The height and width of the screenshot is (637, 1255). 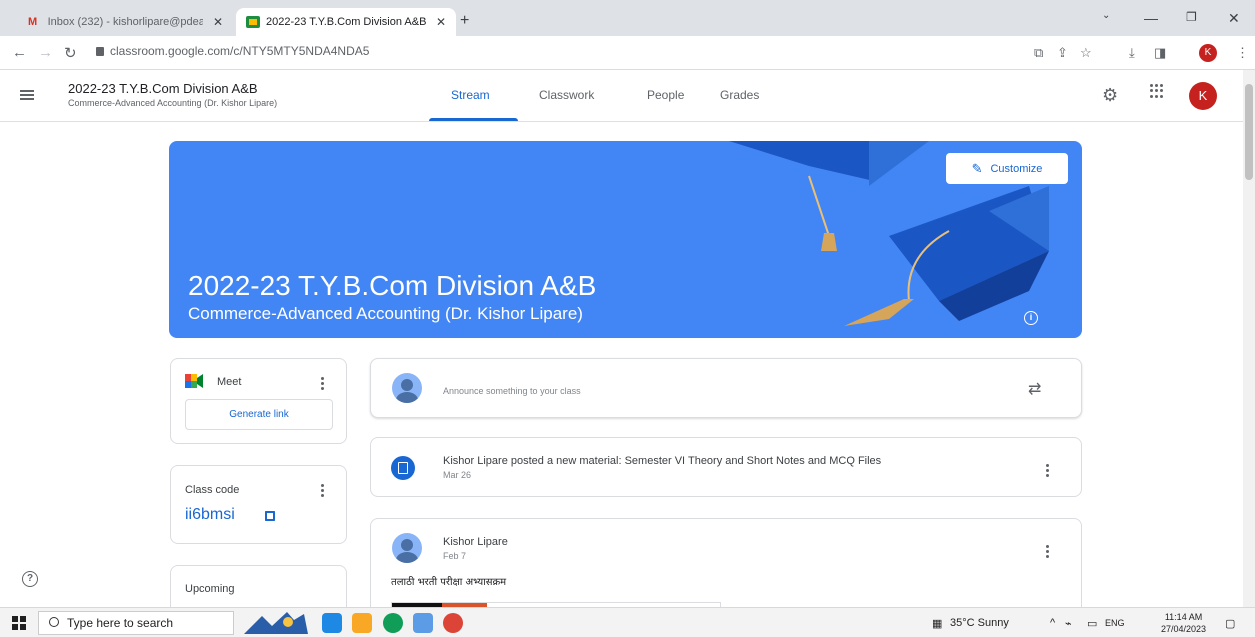 What do you see at coordinates (1160, 53) in the screenshot?
I see `side-panel-icon: ◨` at bounding box center [1160, 53].